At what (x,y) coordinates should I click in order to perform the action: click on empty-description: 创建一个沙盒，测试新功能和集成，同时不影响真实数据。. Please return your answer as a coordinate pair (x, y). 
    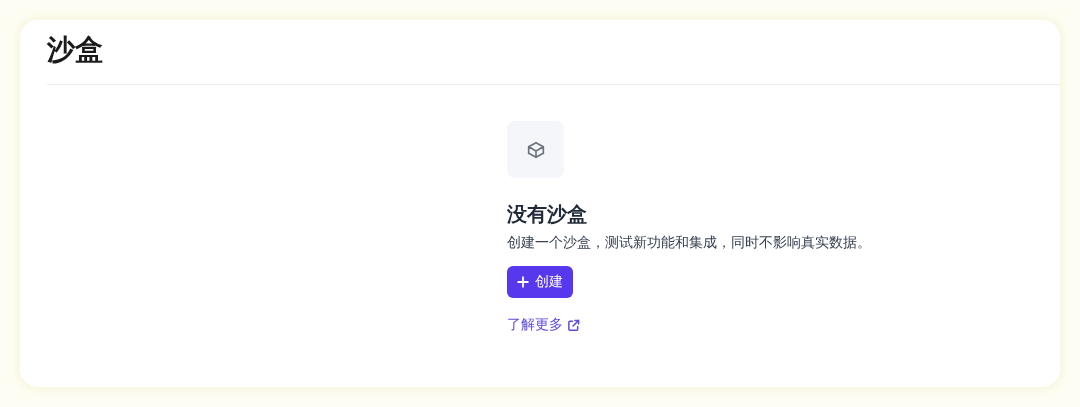
    Looking at the image, I should click on (689, 242).